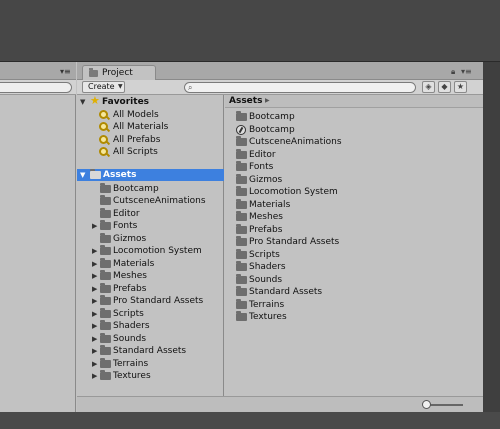 The height and width of the screenshot is (429, 500). What do you see at coordinates (261, 167) in the screenshot?
I see `asset-label: Fonts` at bounding box center [261, 167].